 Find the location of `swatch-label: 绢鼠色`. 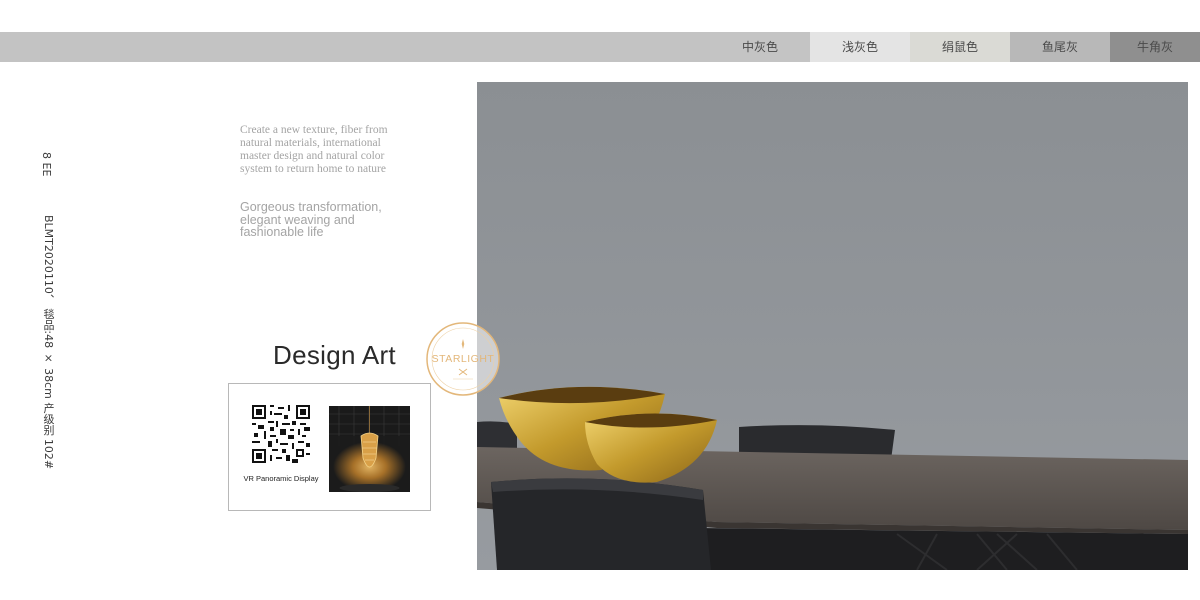

swatch-label: 绢鼠色 is located at coordinates (959, 47).